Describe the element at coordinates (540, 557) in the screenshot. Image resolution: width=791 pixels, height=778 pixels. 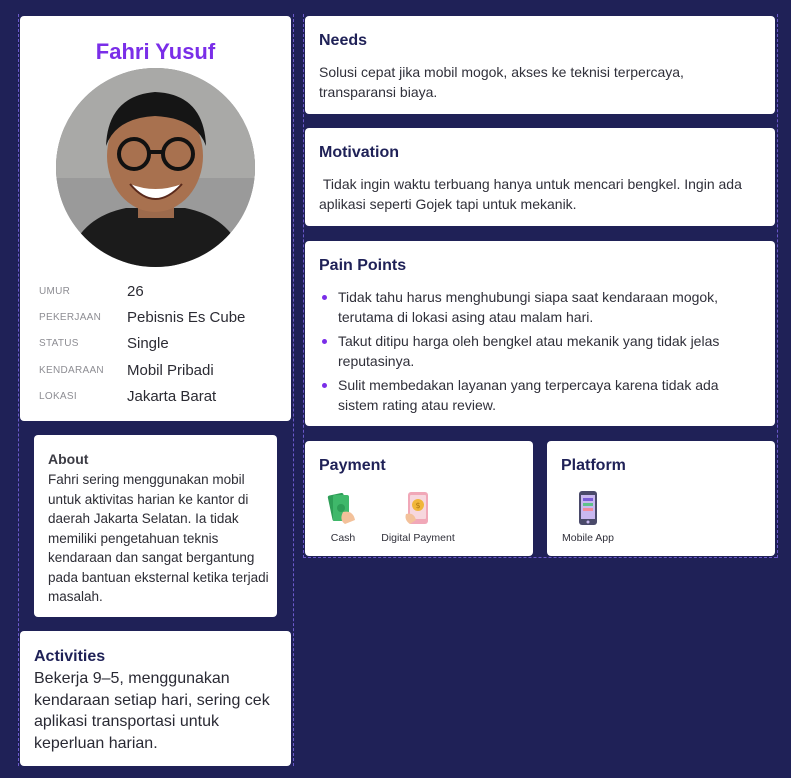
I see `frame-guide-bottom` at that location.